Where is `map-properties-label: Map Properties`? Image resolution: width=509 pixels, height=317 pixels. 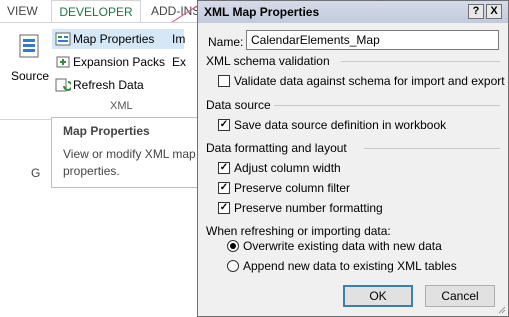 map-properties-label: Map Properties is located at coordinates (114, 39).